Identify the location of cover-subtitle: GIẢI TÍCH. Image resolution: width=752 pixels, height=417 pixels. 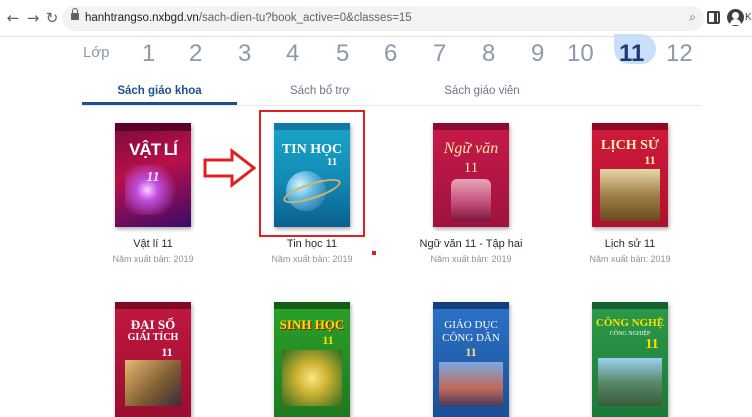
(153, 337).